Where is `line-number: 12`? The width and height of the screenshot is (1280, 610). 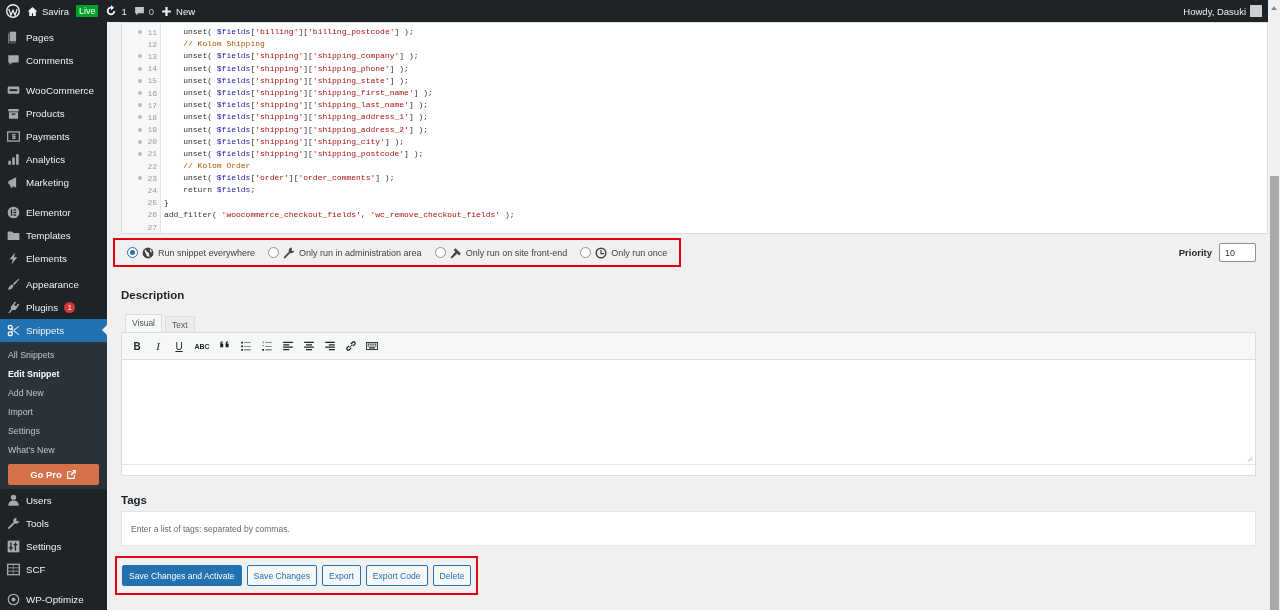
line-number: 12 is located at coordinates (152, 44).